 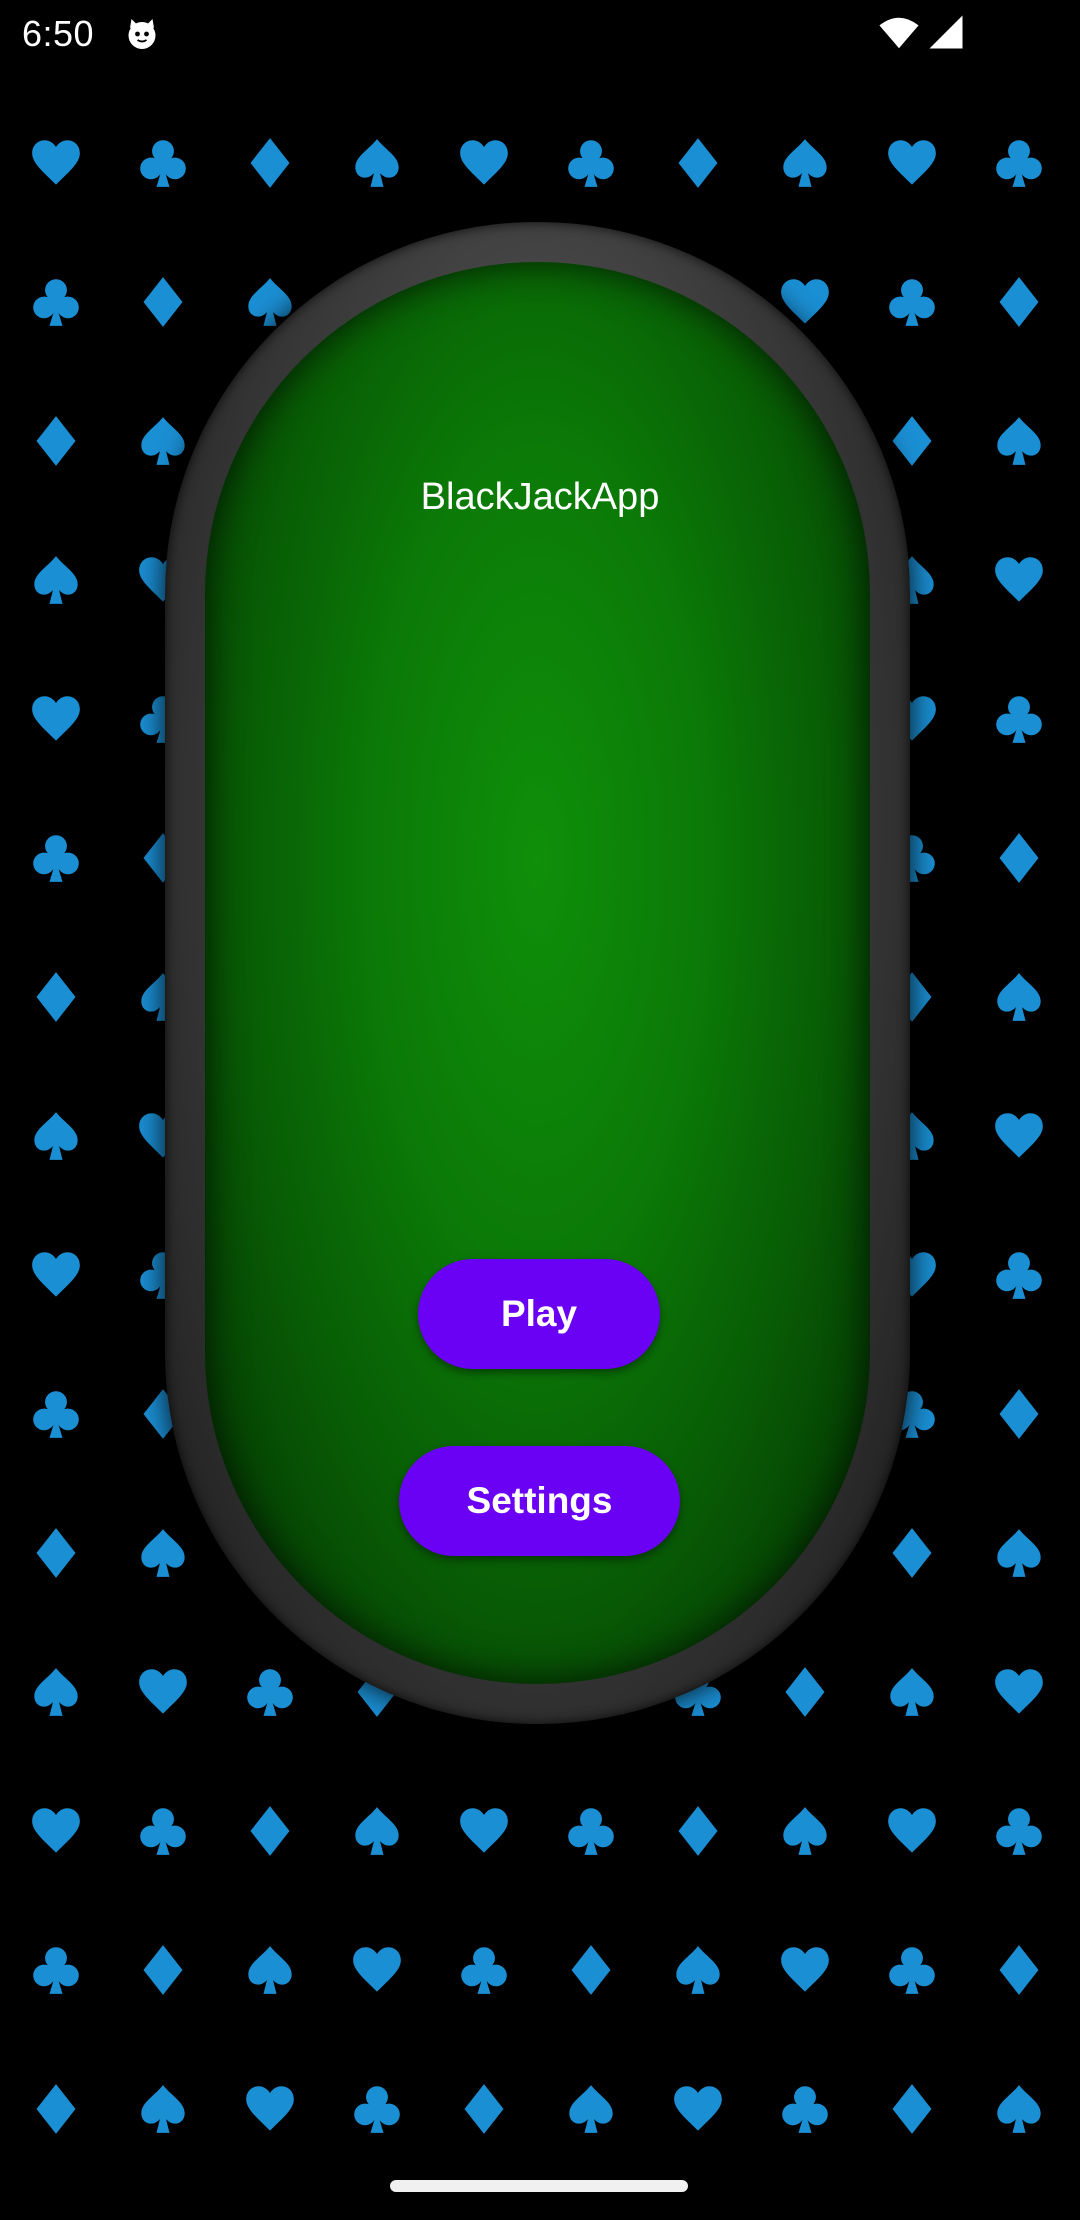 I want to click on status-time: 6:50, so click(x=58, y=33).